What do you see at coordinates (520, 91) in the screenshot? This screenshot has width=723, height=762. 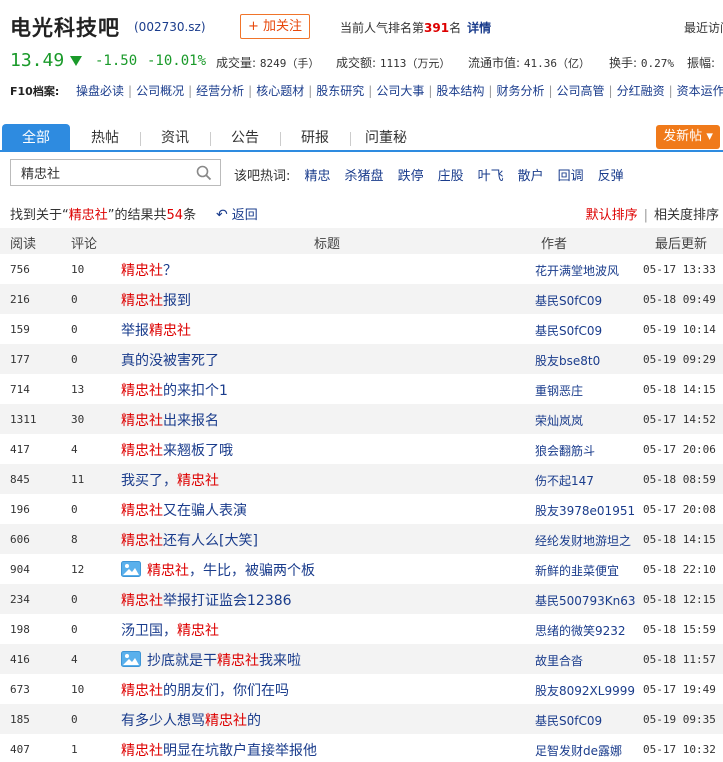 I see `f10-link: 财务分析` at bounding box center [520, 91].